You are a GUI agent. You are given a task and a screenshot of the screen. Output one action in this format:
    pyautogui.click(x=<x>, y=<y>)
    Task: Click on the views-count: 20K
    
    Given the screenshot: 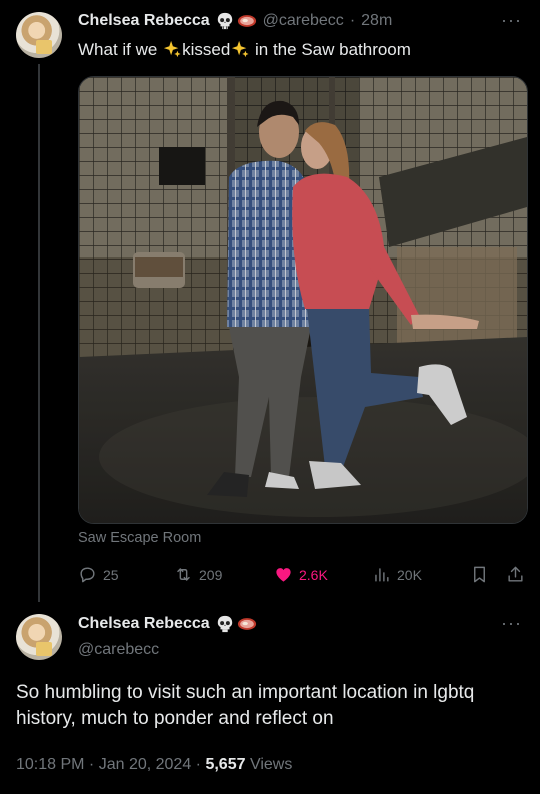 What is the action you would take?
    pyautogui.click(x=409, y=574)
    